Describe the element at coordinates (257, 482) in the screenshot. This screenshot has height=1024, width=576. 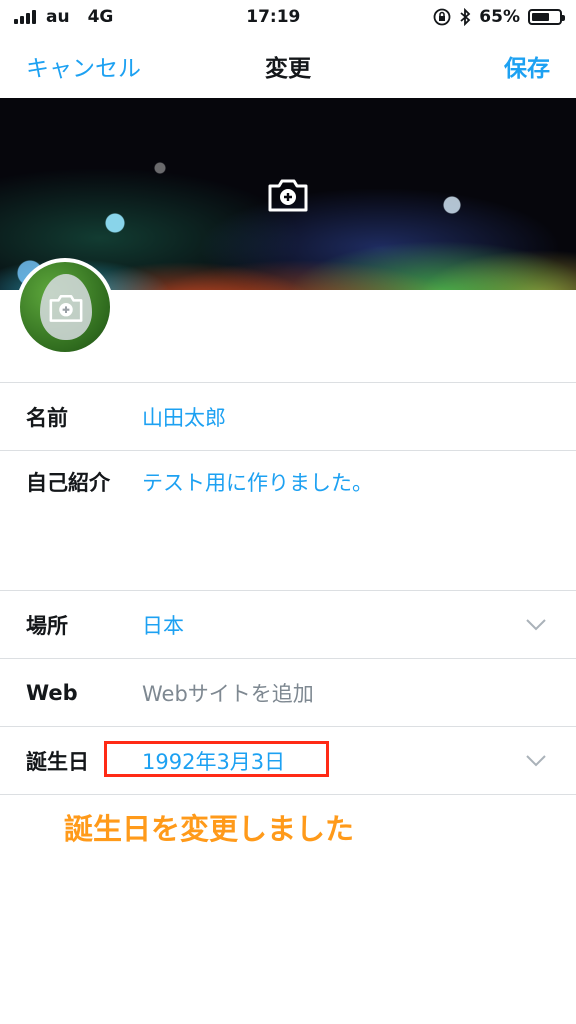
I see `bio-field: テスト用に作りました。` at that location.